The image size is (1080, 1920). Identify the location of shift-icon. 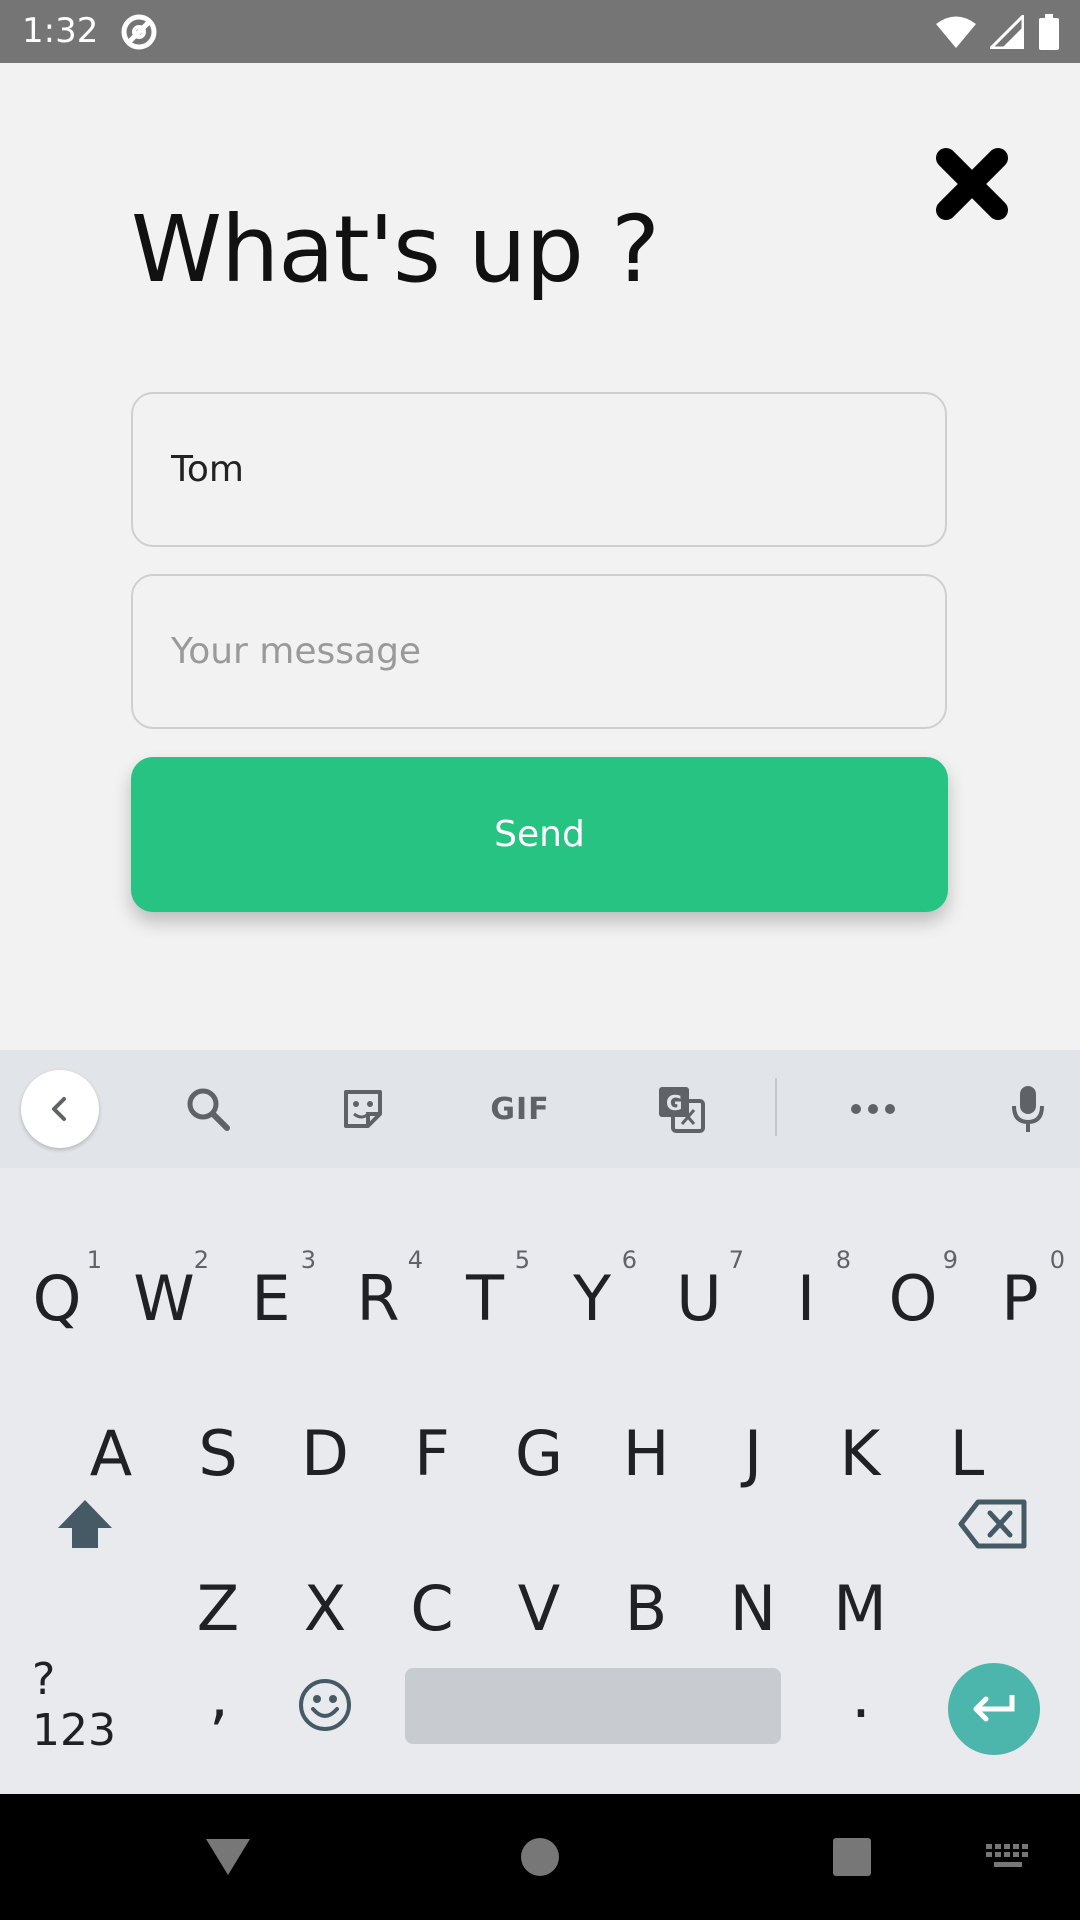
(85, 1524).